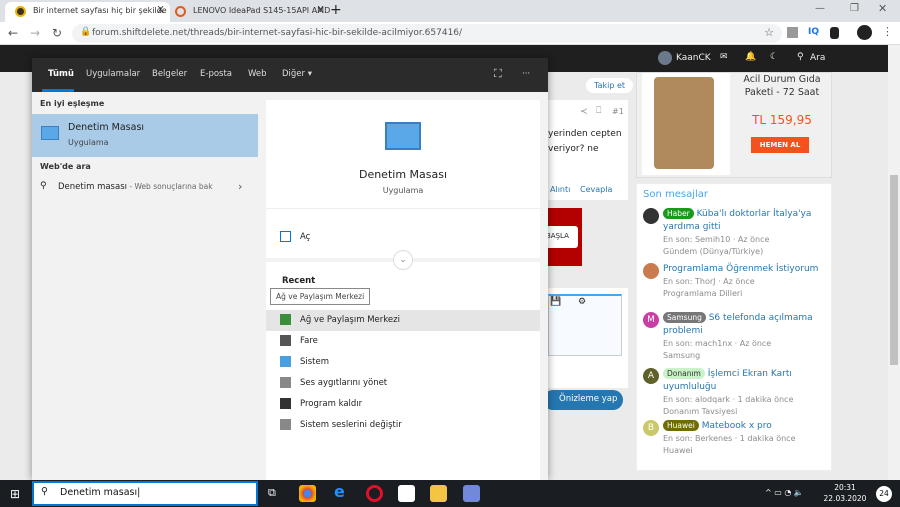  I want to click on recent-item: Sistem seslerini değiştir, so click(403, 425).